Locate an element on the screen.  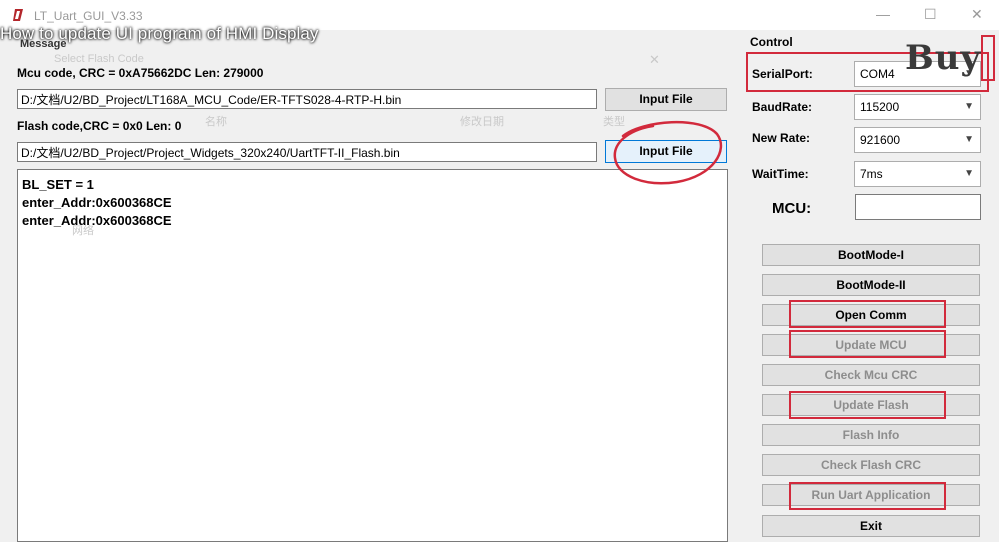
newrate-label: New Rate: is located at coordinates (781, 138).